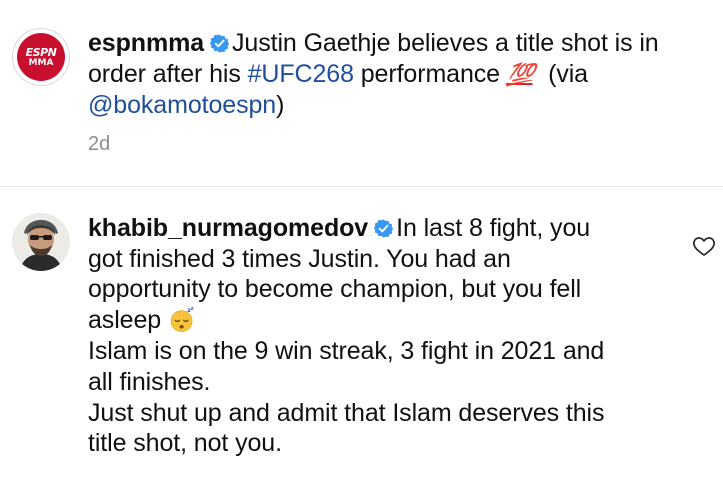 The image size is (723, 477). I want to click on comment-text: asleep, so click(125, 320).